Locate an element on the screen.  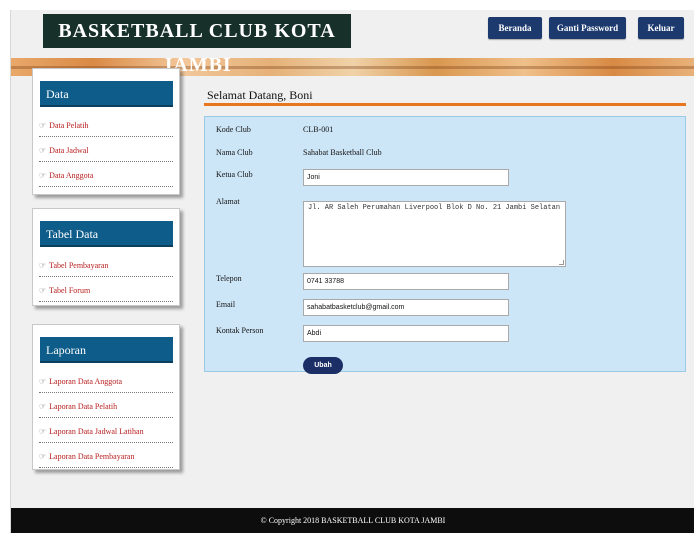
sidebar-data-list: ☞ Data Pelatih ☞ Data Jadwal ☞ Data Anggota is located at coordinates (106, 147).